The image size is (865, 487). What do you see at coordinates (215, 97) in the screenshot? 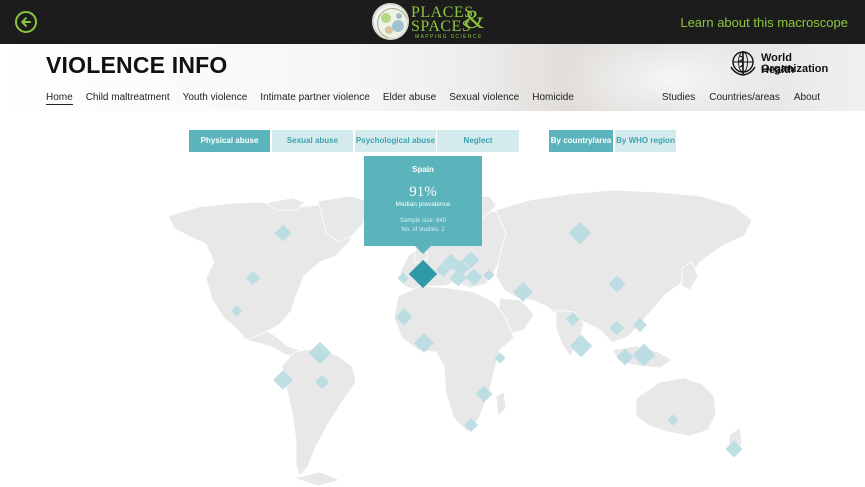
I see `nav-youth-violence: Youth violence` at bounding box center [215, 97].